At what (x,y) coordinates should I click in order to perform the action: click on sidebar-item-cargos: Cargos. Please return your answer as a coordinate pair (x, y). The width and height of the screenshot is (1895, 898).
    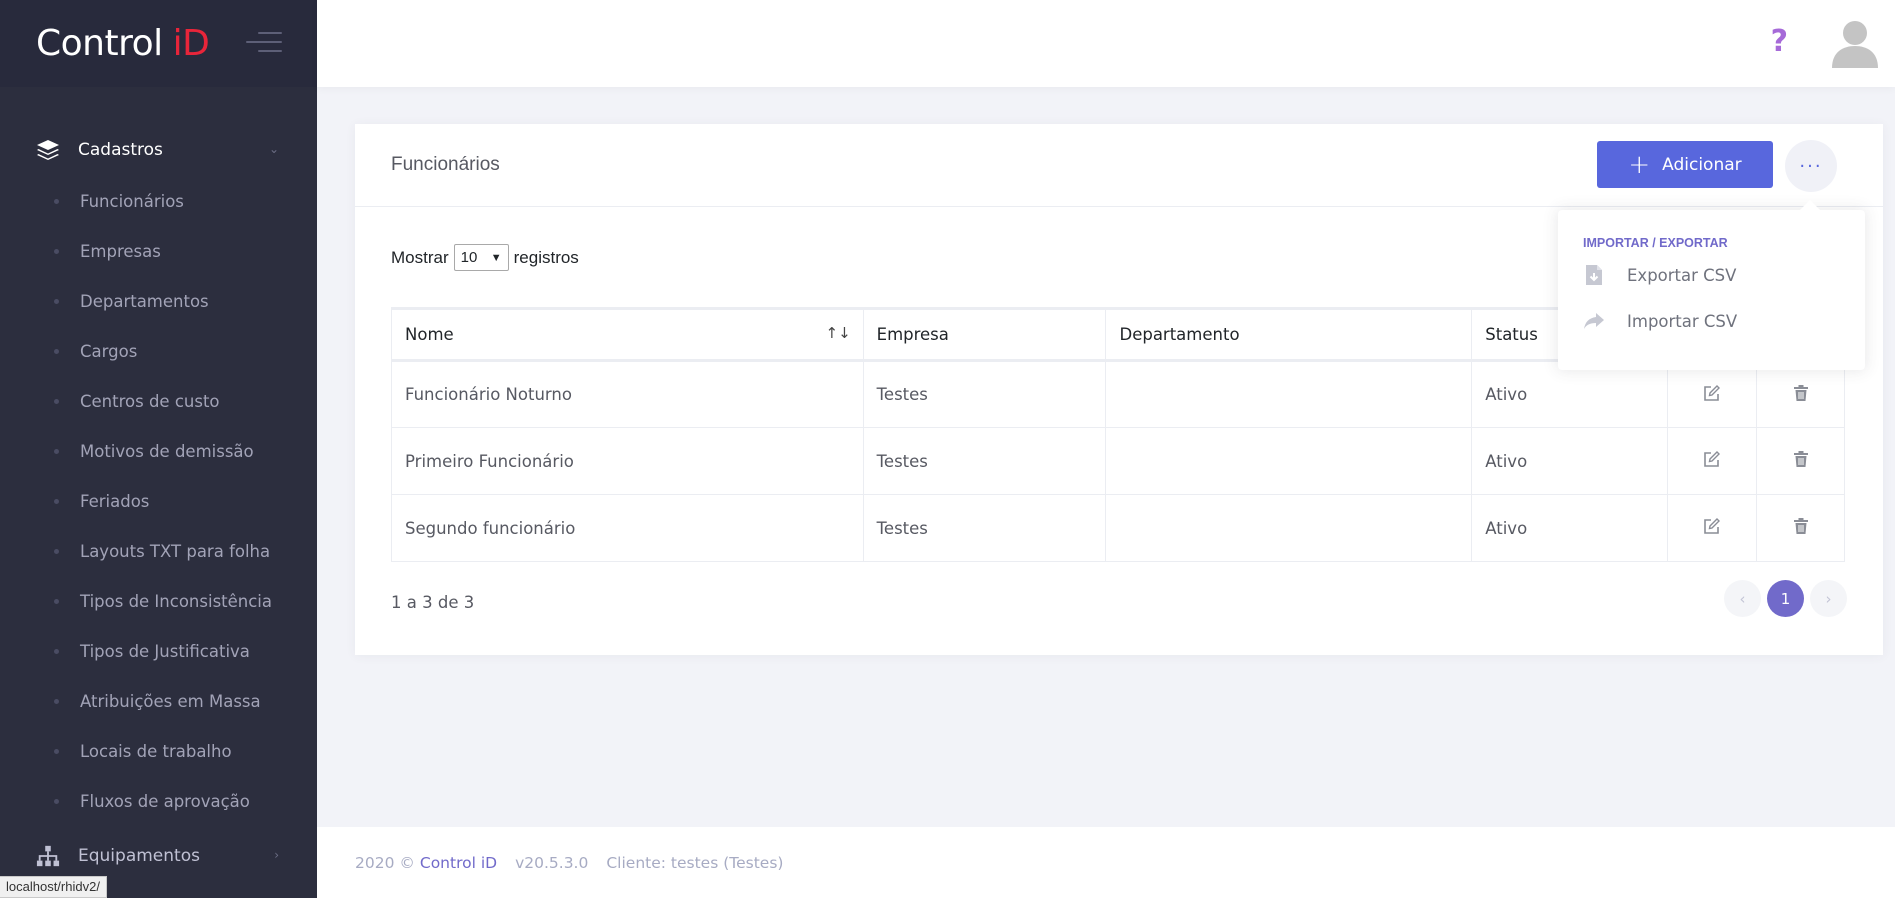
    Looking at the image, I should click on (158, 351).